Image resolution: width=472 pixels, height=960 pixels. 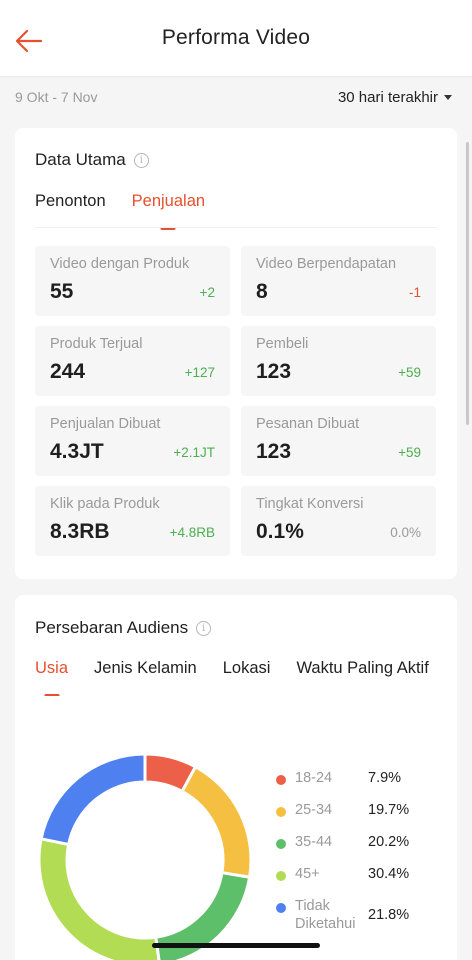 What do you see at coordinates (338, 281) in the screenshot?
I see `metric-card: Video Berpendapatan 8 -1` at bounding box center [338, 281].